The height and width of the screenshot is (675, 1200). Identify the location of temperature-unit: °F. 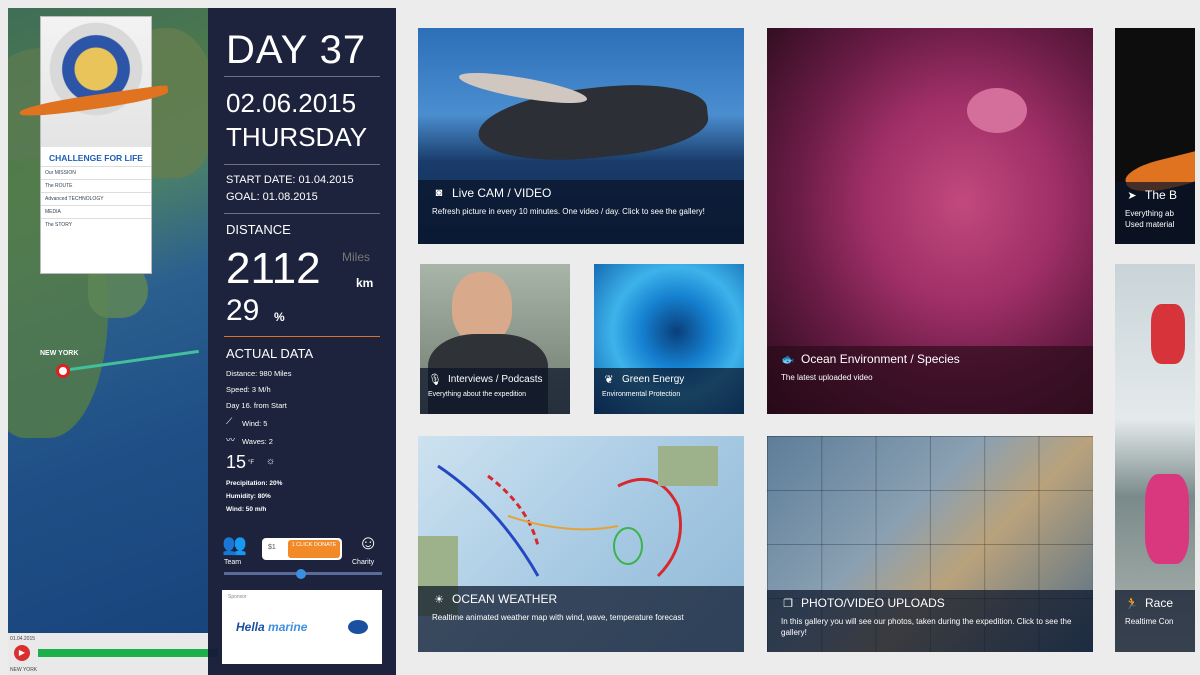
(251, 463).